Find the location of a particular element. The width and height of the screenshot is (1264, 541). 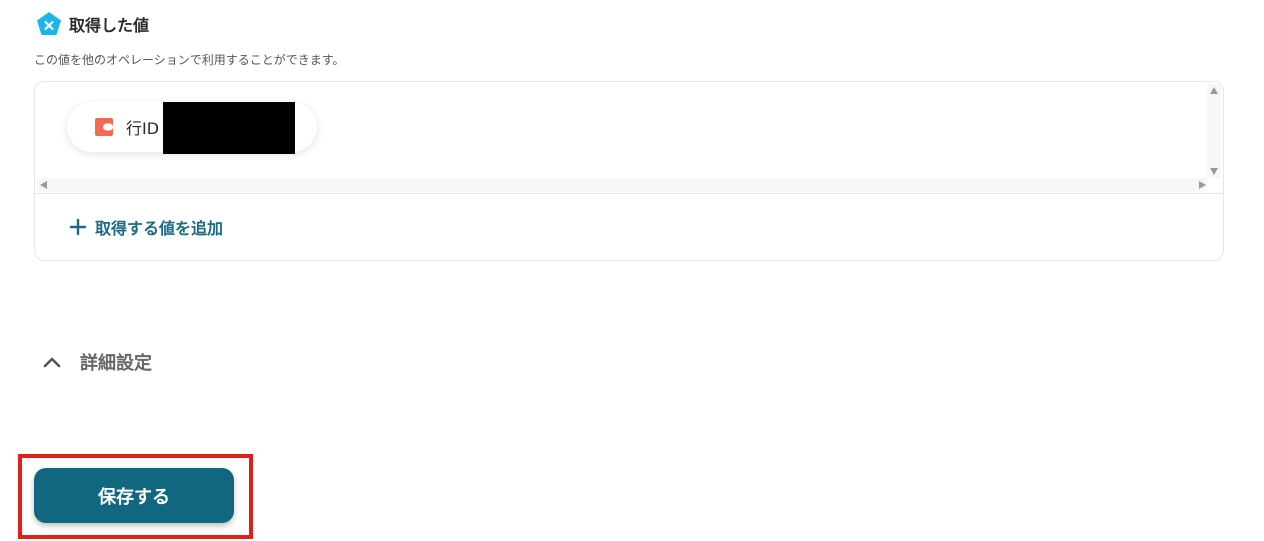

advanced-settings-toggle: 詳細設定 is located at coordinates (97, 362).